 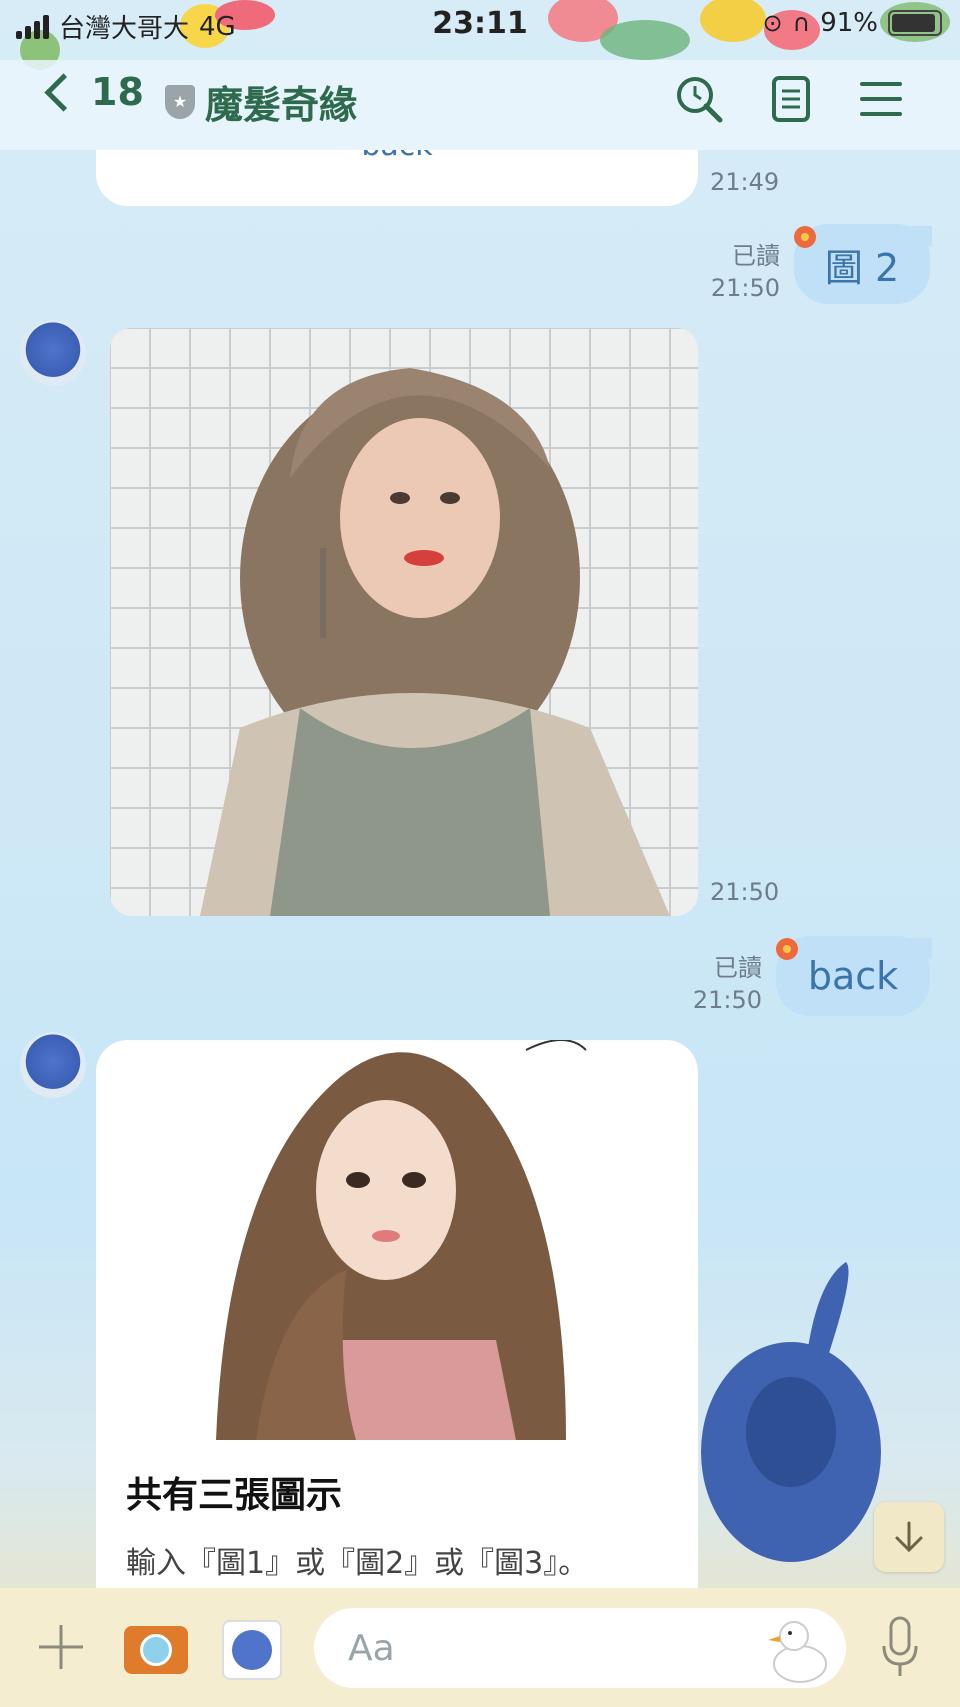 I want to click on timestamp: 21:49, so click(x=745, y=182).